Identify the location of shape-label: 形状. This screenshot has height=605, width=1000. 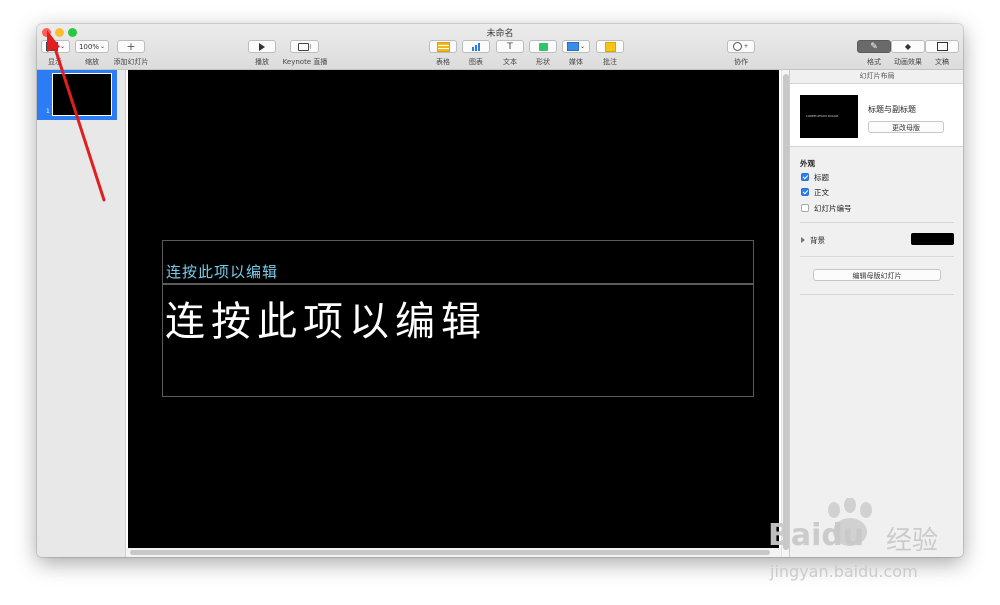
(543, 62).